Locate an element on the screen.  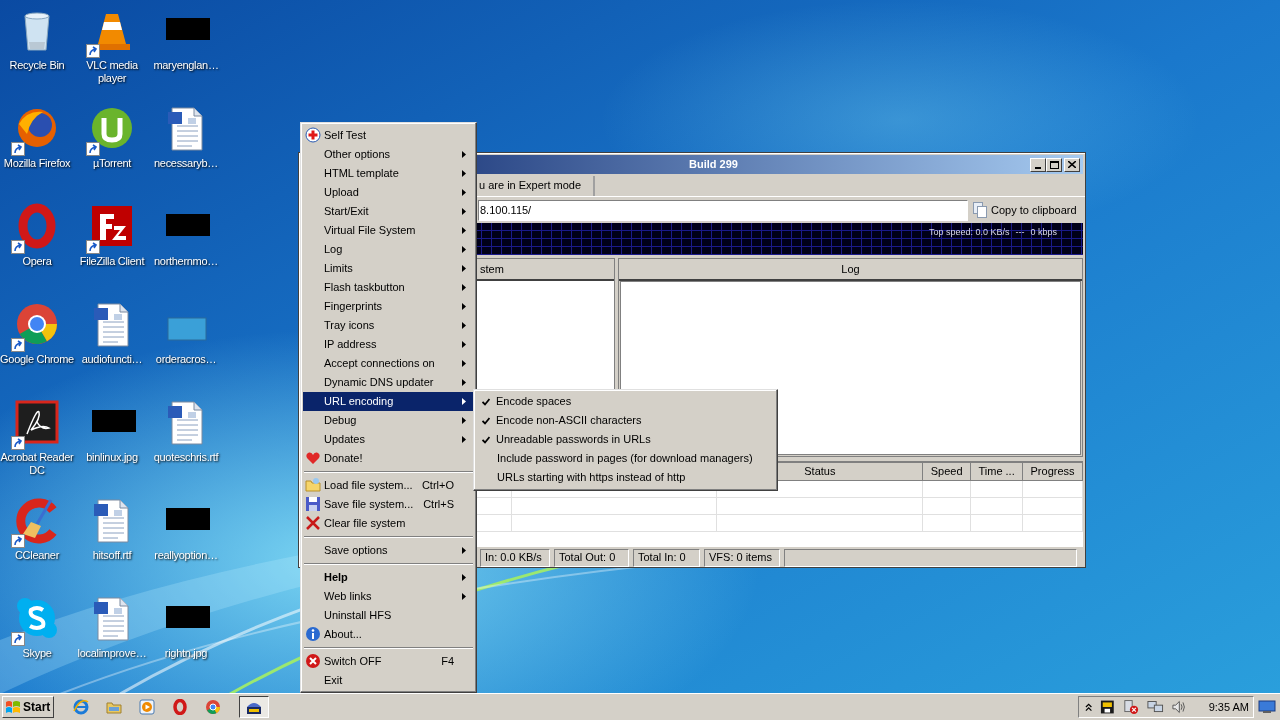
url-field: 8.100.115/ is located at coordinates (723, 210).